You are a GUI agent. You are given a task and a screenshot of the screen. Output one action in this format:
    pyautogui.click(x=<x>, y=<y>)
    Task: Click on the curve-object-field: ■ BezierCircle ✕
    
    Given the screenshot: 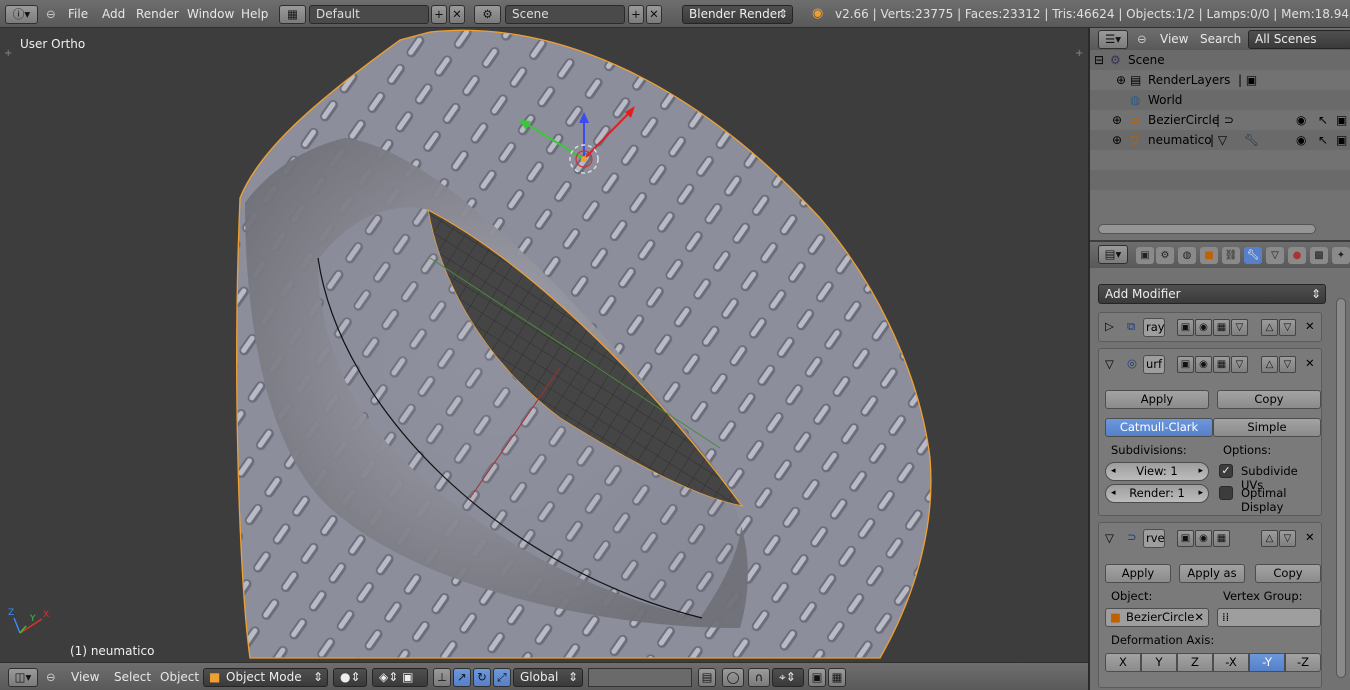 What is the action you would take?
    pyautogui.click(x=1157, y=617)
    